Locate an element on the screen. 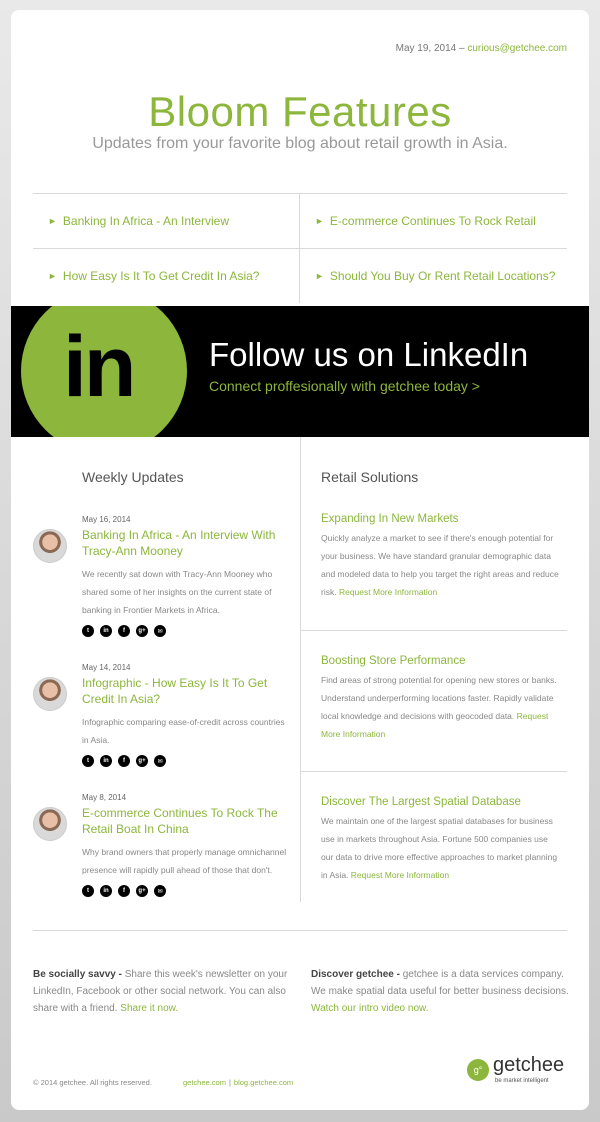  banner-title: Follow us on LinkedIn is located at coordinates (369, 354).